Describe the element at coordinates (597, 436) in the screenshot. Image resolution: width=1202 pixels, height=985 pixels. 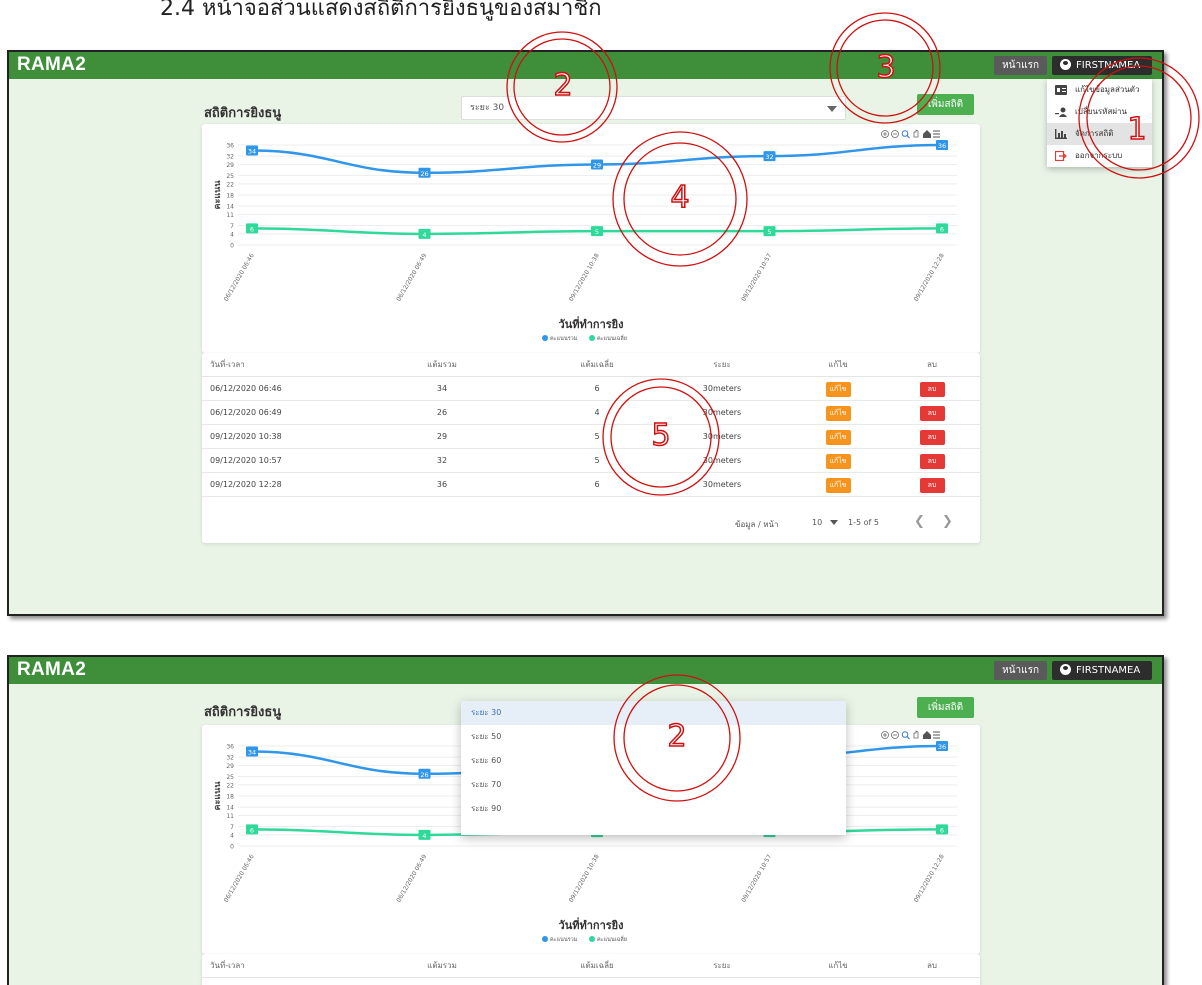
I see `cell-avg: 5` at that location.